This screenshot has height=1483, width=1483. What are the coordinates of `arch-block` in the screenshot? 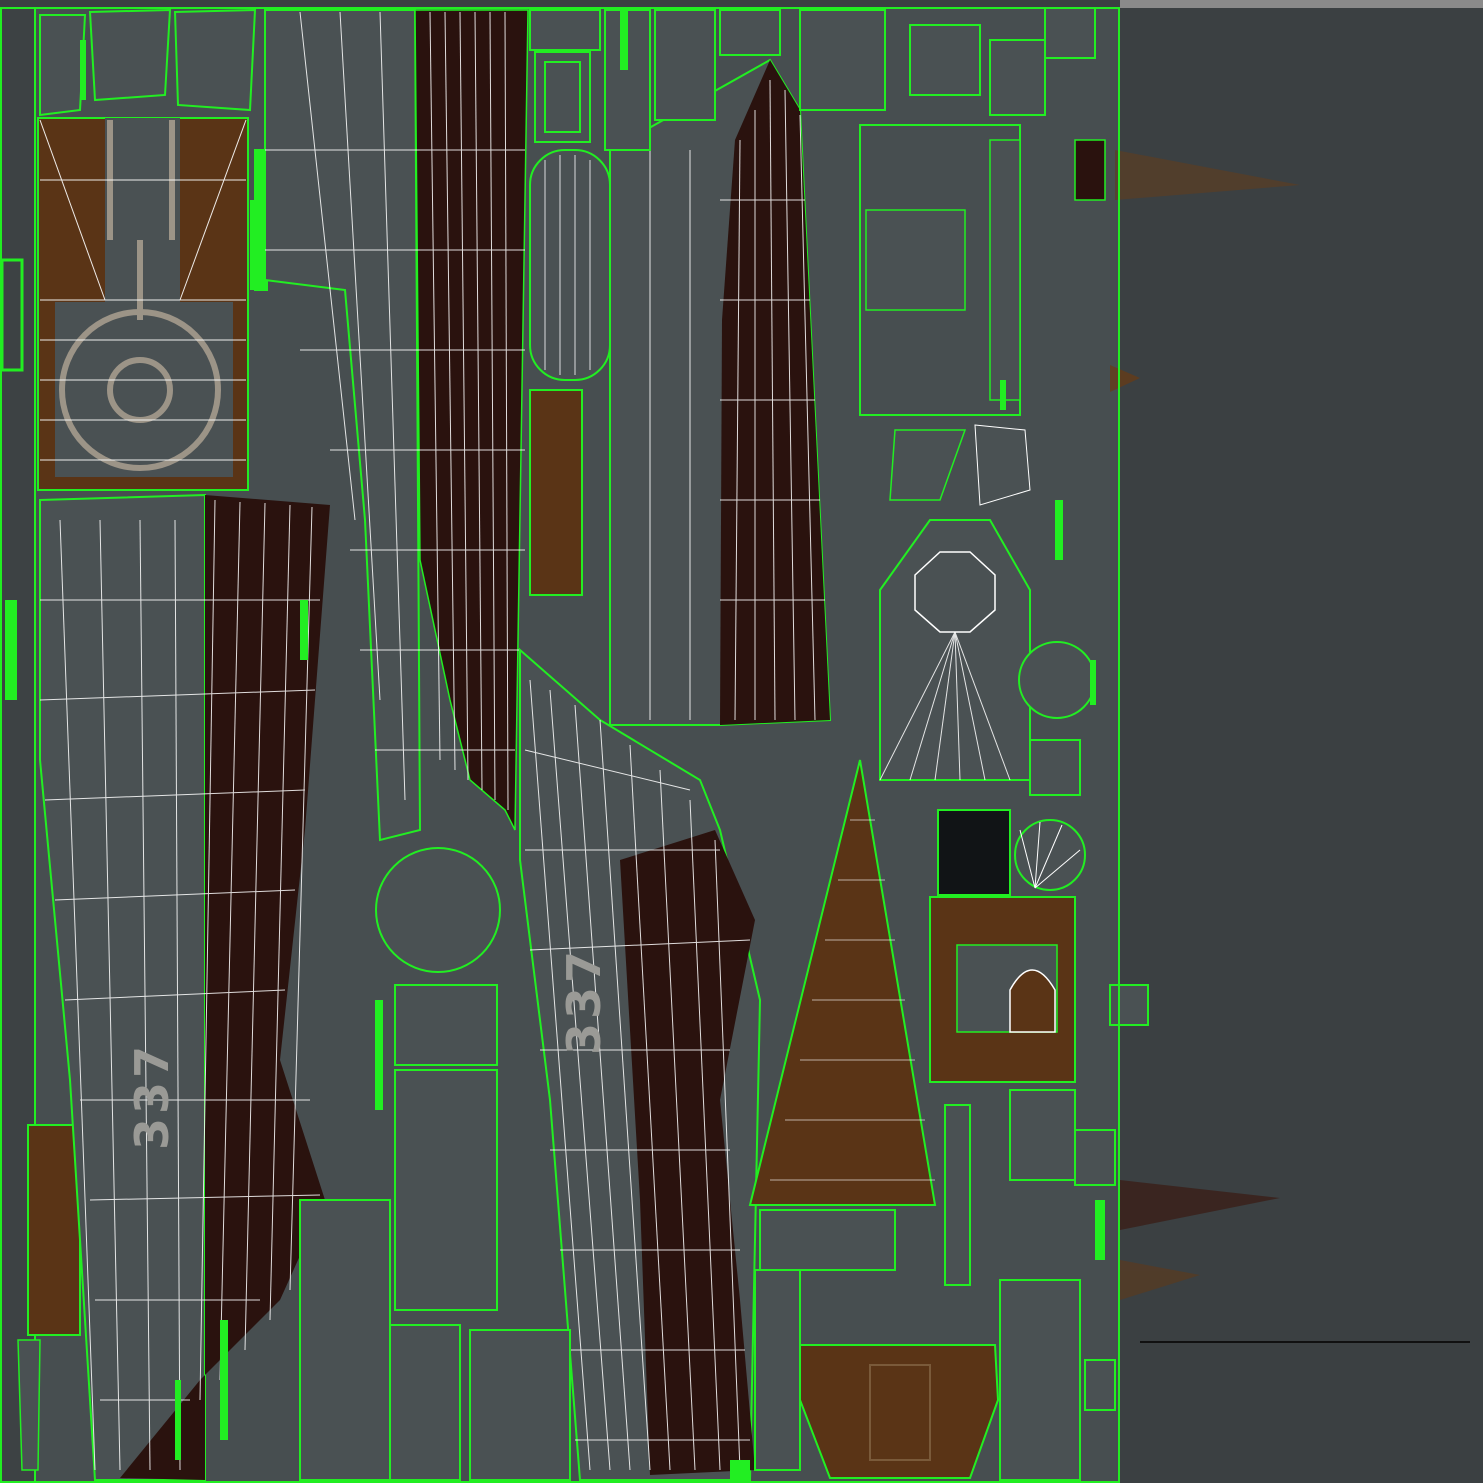 It's located at (1002, 989).